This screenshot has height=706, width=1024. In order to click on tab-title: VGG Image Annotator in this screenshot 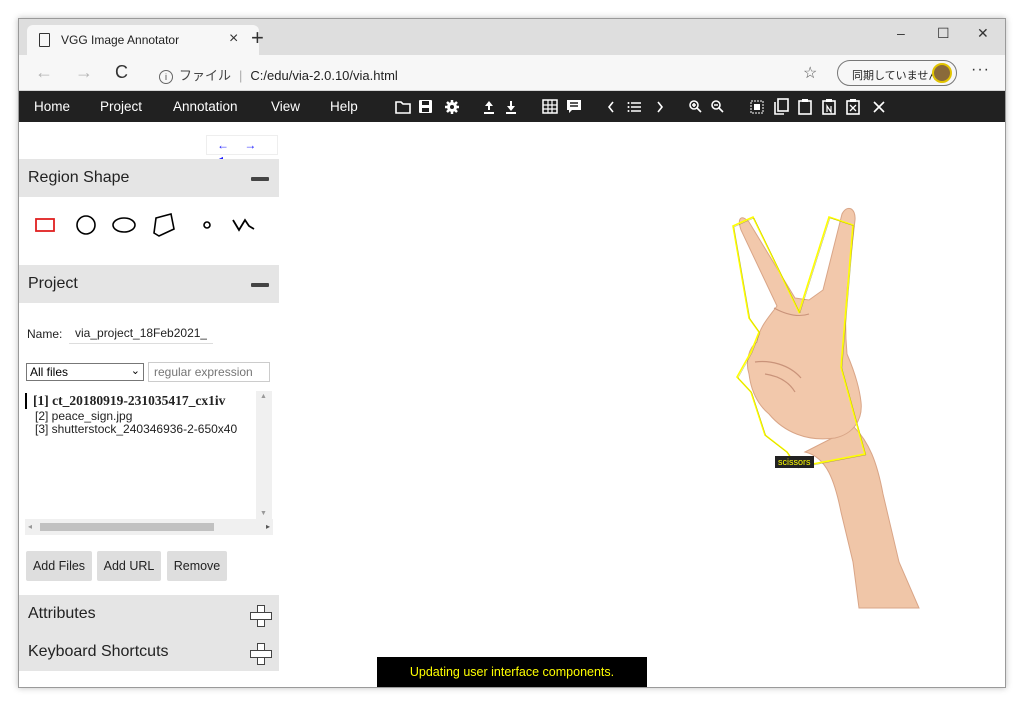, I will do `click(120, 40)`.